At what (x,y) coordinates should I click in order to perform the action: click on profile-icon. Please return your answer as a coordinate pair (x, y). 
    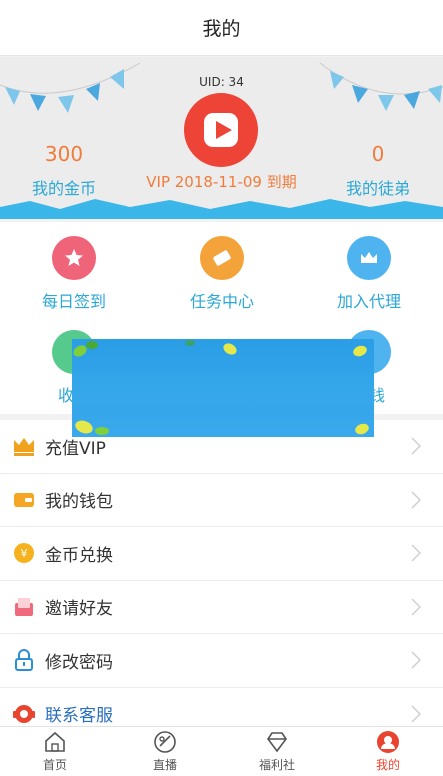
    Looking at the image, I should click on (388, 742).